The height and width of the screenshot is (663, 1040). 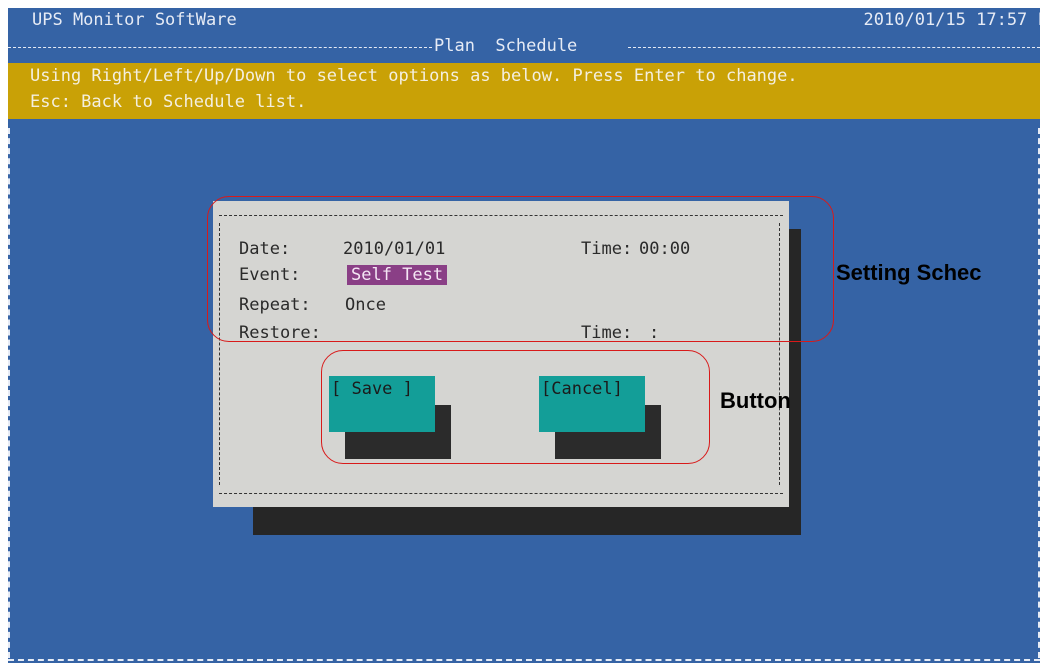 What do you see at coordinates (515, 407) in the screenshot?
I see `button-highlight-ring` at bounding box center [515, 407].